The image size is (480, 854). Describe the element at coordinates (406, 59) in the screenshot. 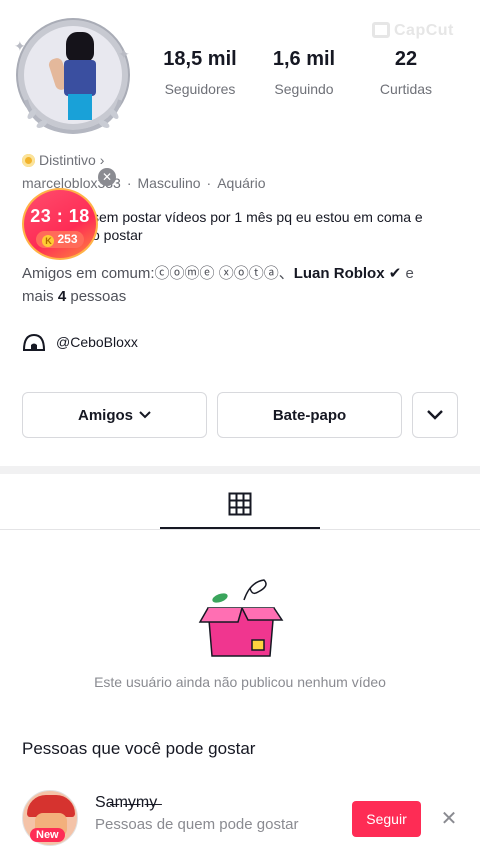

I see `likes-count: 22` at that location.